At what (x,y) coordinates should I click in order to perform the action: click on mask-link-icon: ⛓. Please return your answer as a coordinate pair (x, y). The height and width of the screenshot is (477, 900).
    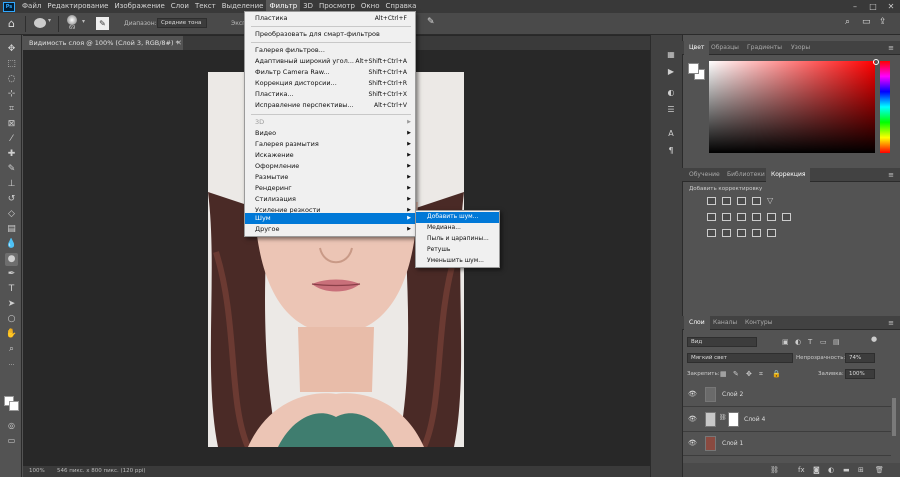
    Looking at the image, I should click on (723, 417).